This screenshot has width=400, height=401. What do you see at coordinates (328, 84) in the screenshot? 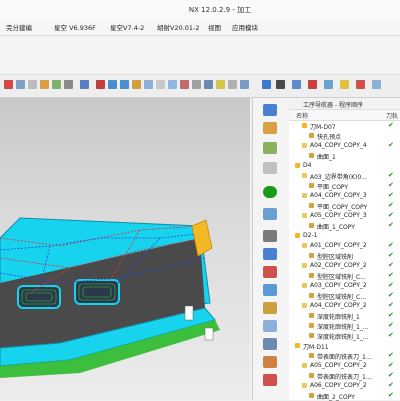
I see `render-icon` at bounding box center [328, 84].